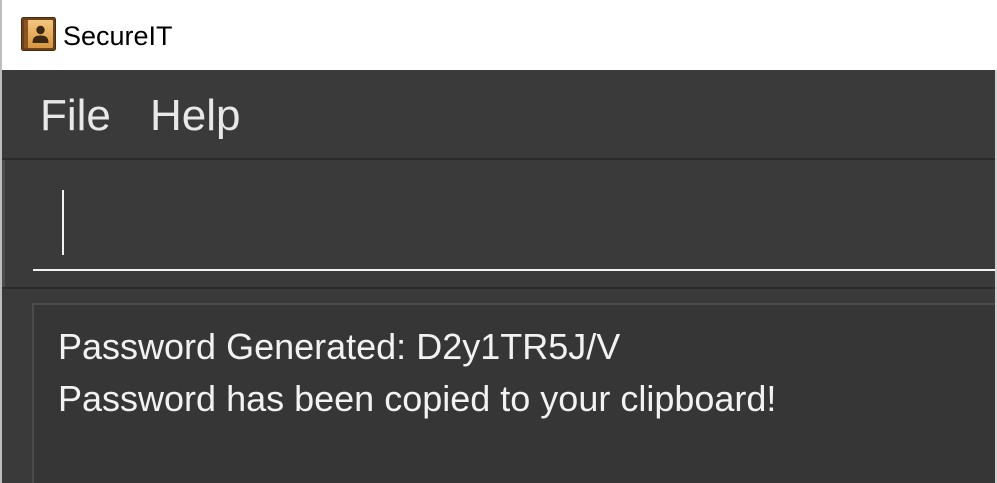 The width and height of the screenshot is (997, 483). What do you see at coordinates (498, 35) in the screenshot?
I see `title-bar: SecureIT` at bounding box center [498, 35].